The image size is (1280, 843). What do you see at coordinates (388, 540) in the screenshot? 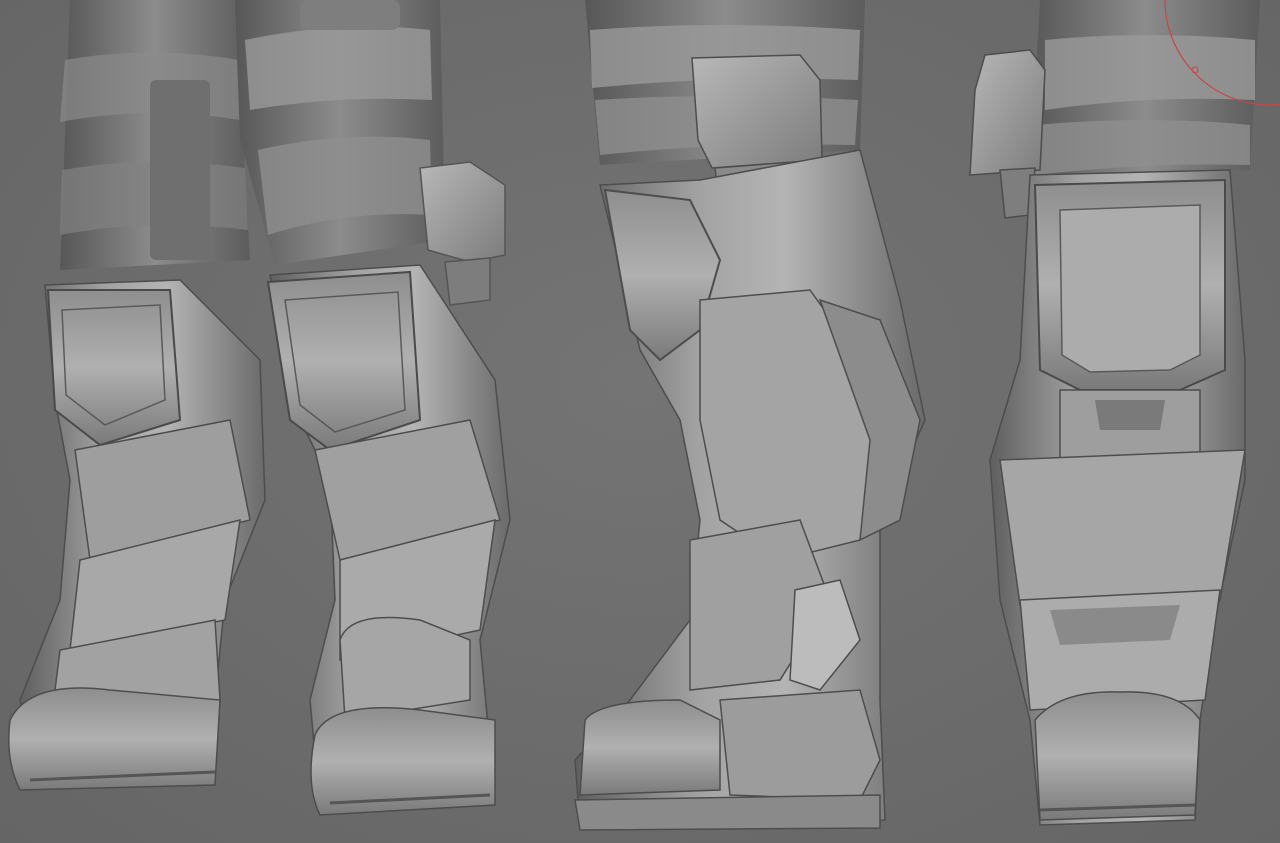
I see `right-shin-armor` at bounding box center [388, 540].